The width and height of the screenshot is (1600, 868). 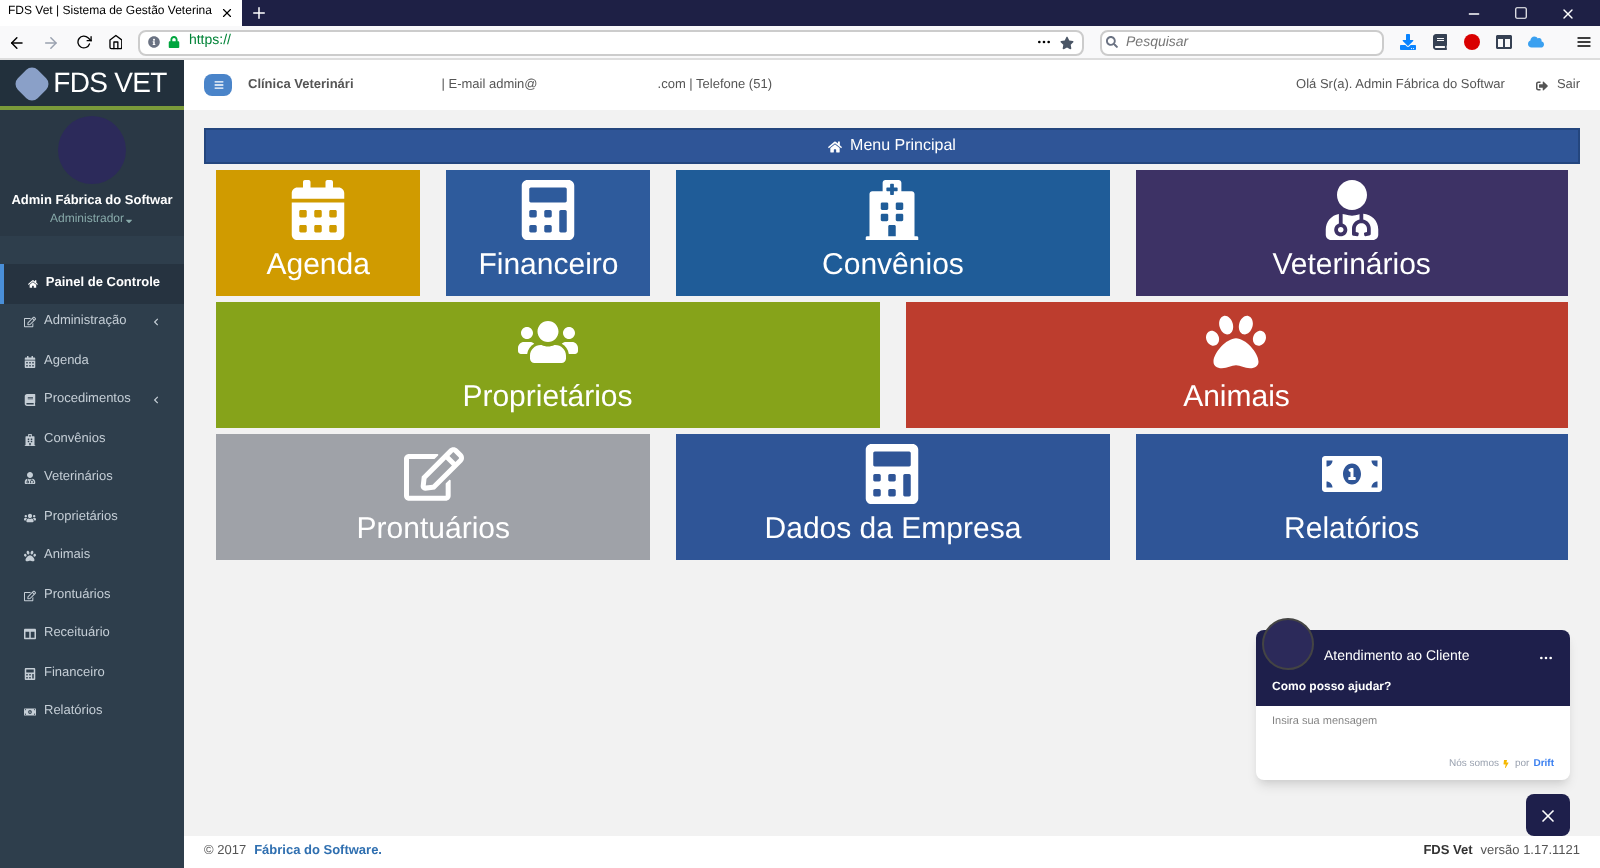 I want to click on back-icon, so click(x=17, y=42).